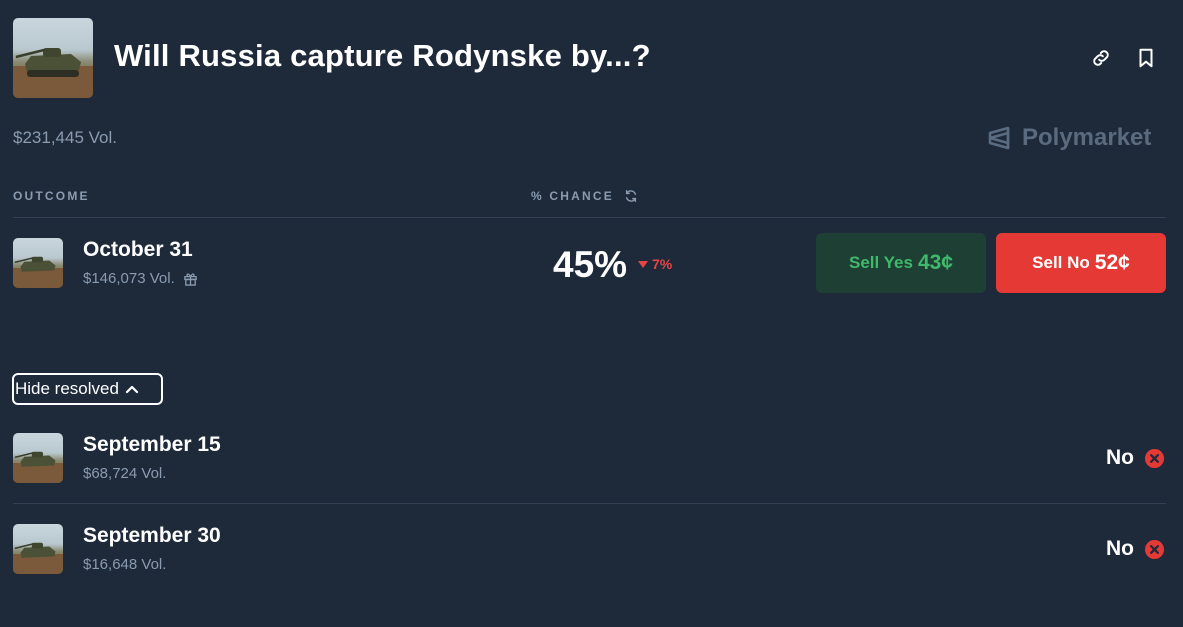 The height and width of the screenshot is (627, 1183). I want to click on chevron-up-icon, so click(132, 389).